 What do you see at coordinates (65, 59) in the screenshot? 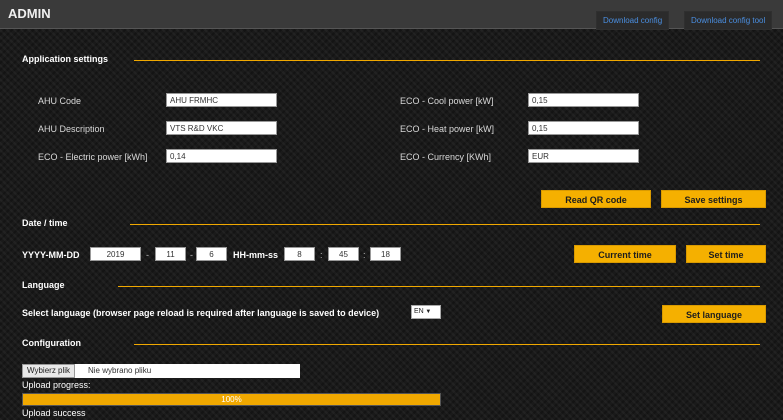
I see `application-settings-title: Application settings` at bounding box center [65, 59].